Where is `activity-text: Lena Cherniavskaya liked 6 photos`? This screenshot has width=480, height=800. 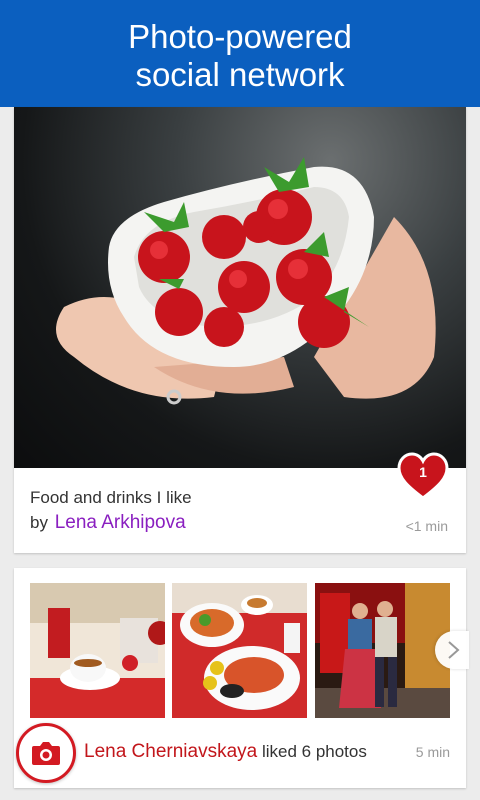 activity-text: Lena Cherniavskaya liked 6 photos is located at coordinates (225, 752).